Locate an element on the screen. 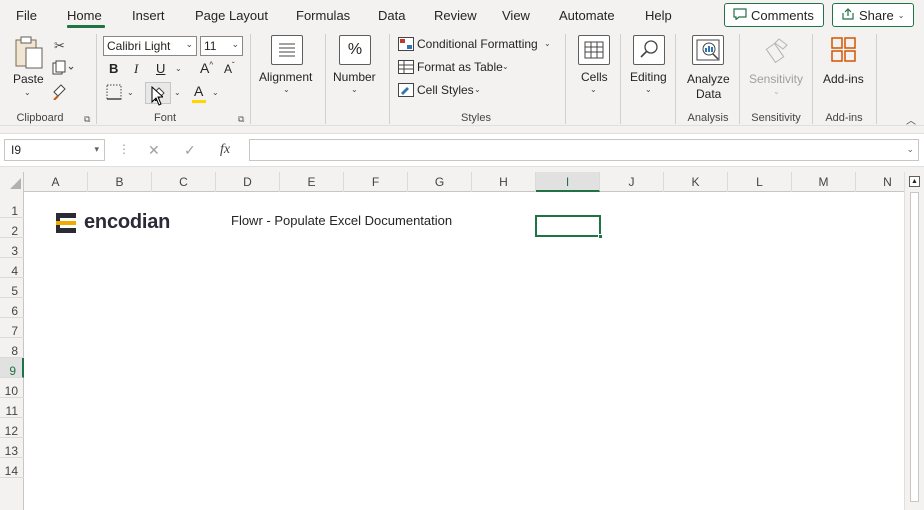  encodian-logo-text: encodian is located at coordinates (127, 222).